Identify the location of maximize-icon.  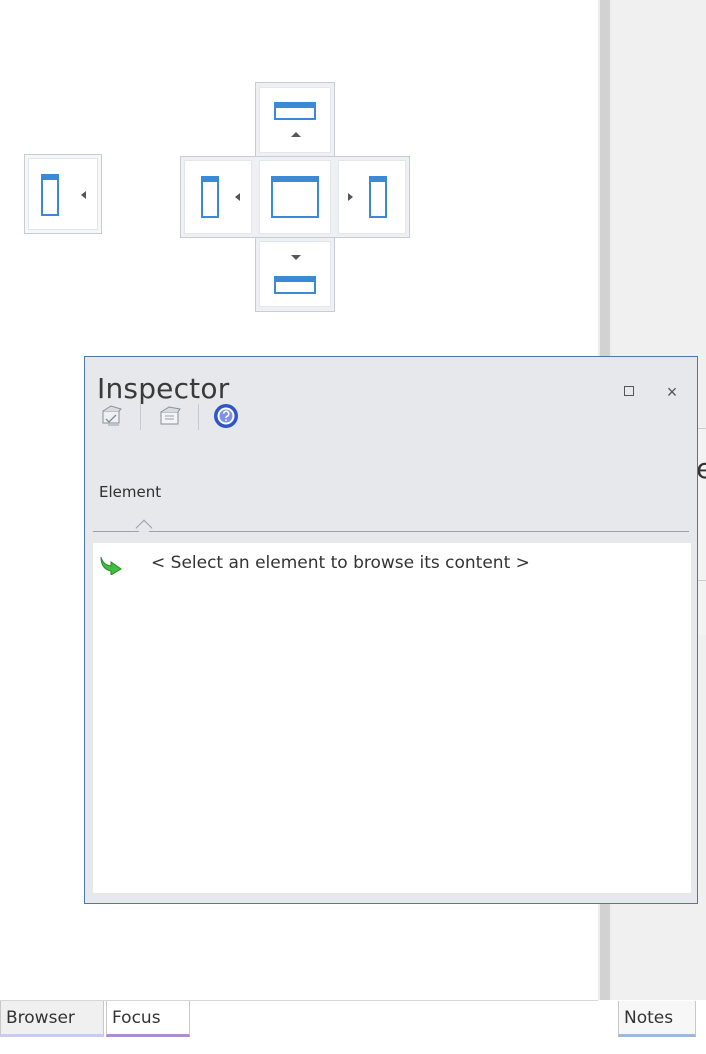
(629, 391).